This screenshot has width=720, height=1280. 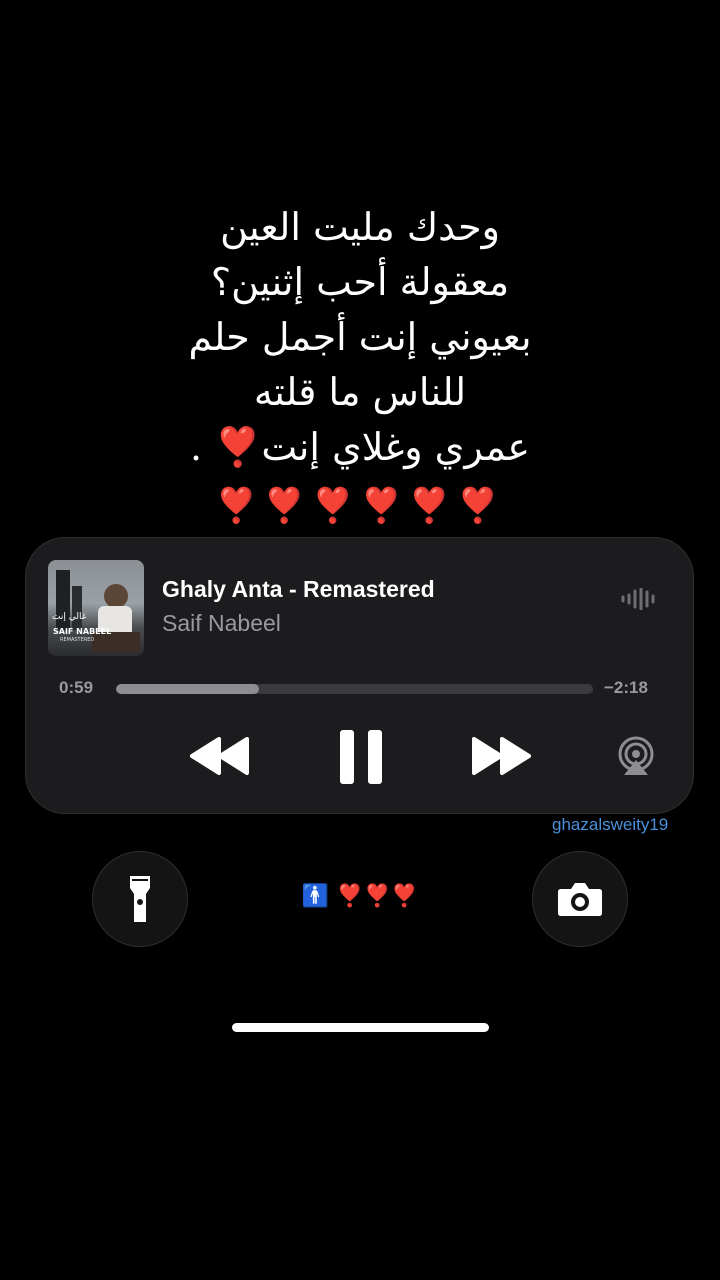 What do you see at coordinates (360, 282) in the screenshot?
I see `lyrics-line-2: معقولة أحب إثنين؟` at bounding box center [360, 282].